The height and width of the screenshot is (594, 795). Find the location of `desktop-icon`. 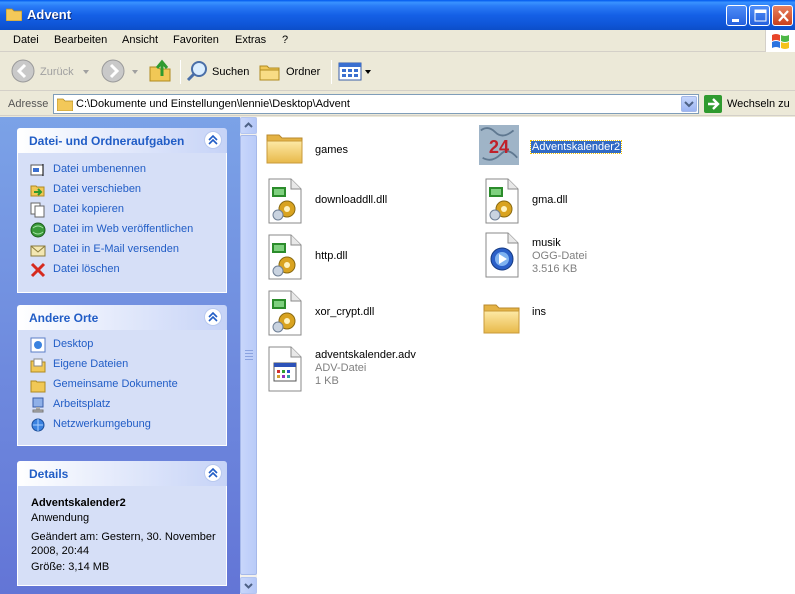

desktop-icon is located at coordinates (38, 345).